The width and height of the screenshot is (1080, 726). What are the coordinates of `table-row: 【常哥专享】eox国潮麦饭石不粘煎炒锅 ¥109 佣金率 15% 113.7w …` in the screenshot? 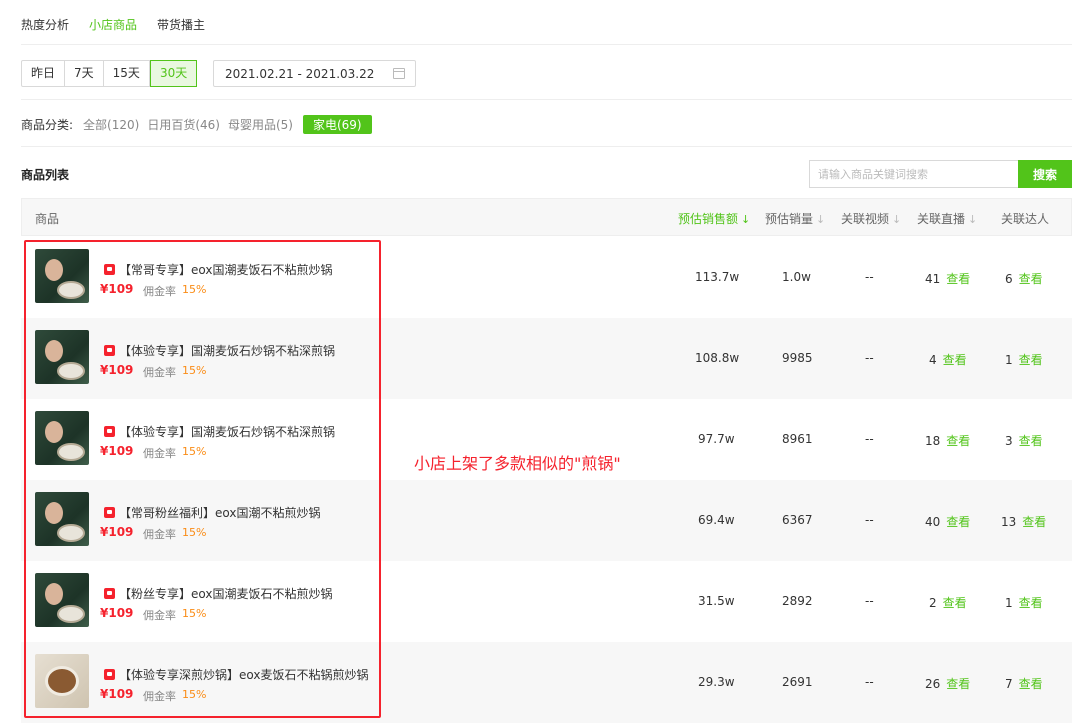 It's located at (546, 277).